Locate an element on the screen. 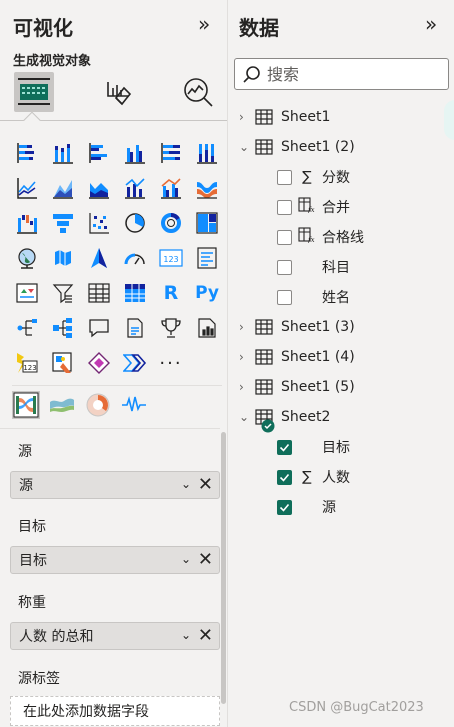  sankey-chart-icon is located at coordinates (26, 405).